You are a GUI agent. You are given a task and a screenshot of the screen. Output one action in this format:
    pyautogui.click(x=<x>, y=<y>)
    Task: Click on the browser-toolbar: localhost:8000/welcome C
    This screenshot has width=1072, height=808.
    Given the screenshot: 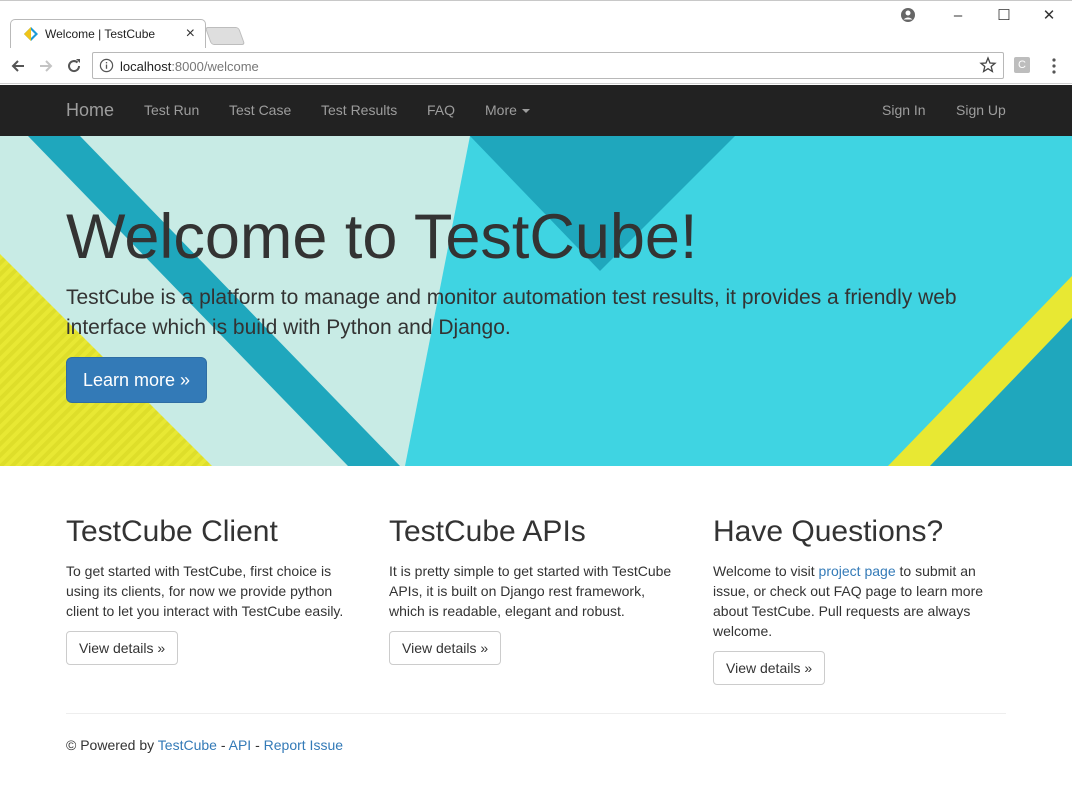 What is the action you would take?
    pyautogui.click(x=536, y=66)
    